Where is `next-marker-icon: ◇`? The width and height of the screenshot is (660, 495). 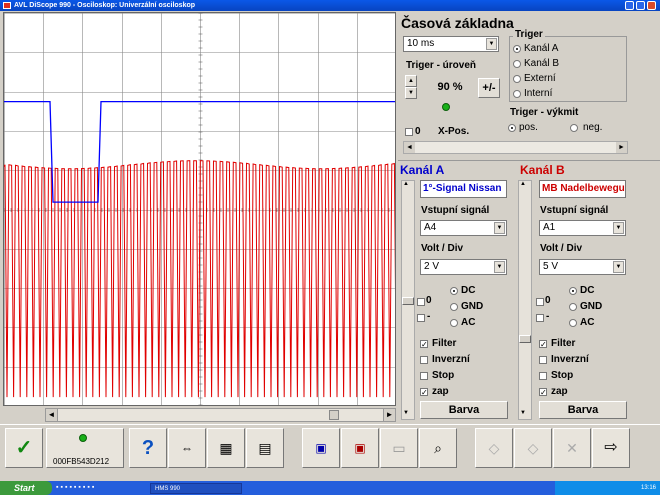
next-marker-icon: ◇ is located at coordinates (533, 448).